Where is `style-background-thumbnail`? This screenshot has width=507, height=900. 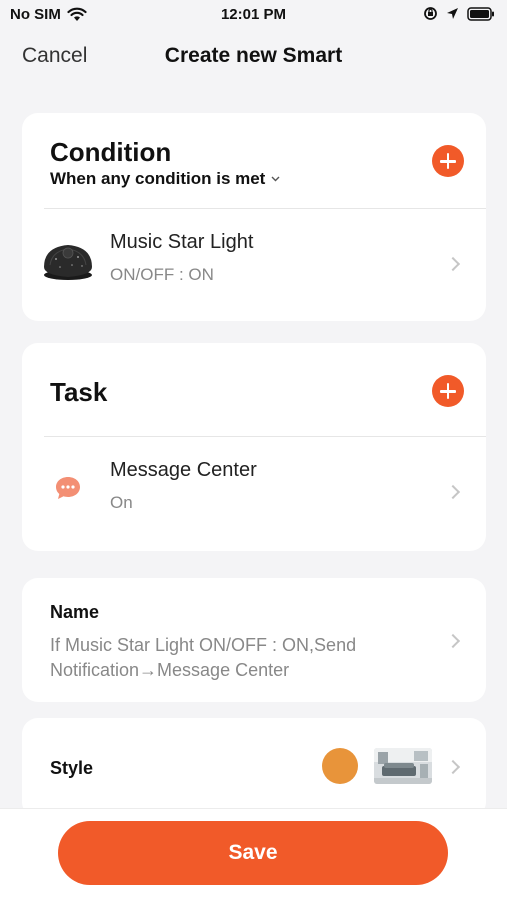 style-background-thumbnail is located at coordinates (403, 766).